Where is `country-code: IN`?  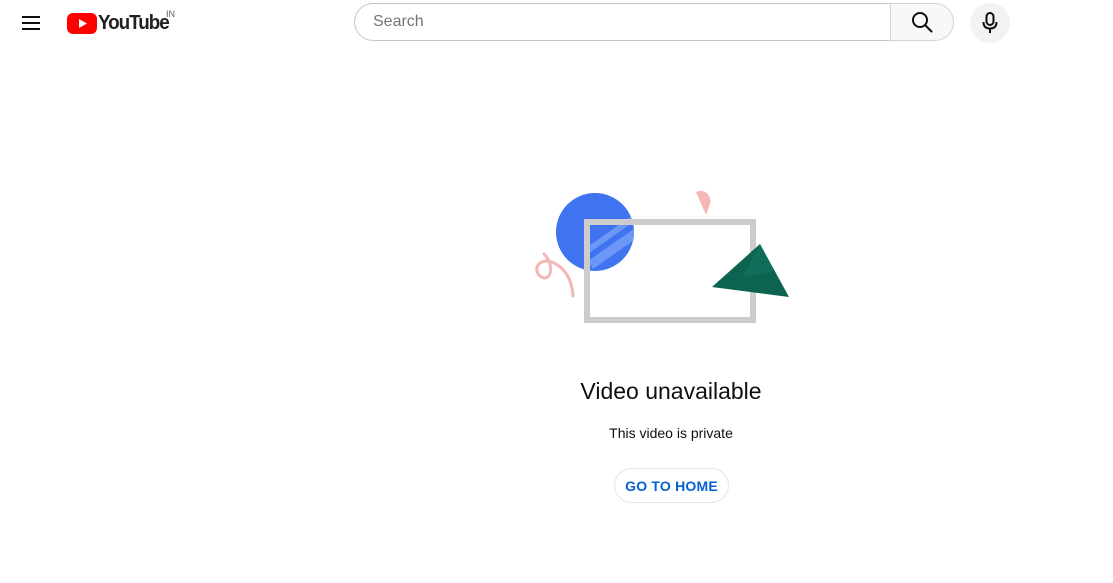 country-code: IN is located at coordinates (170, 14).